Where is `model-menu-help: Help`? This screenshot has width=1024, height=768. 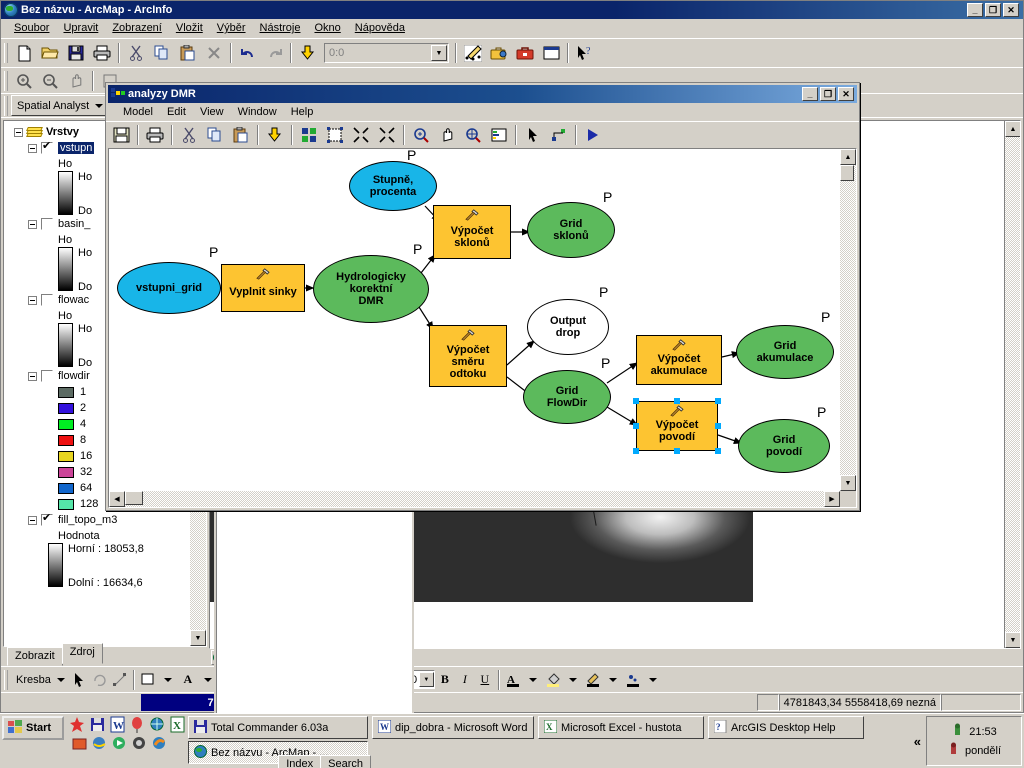 model-menu-help: Help is located at coordinates (302, 112).